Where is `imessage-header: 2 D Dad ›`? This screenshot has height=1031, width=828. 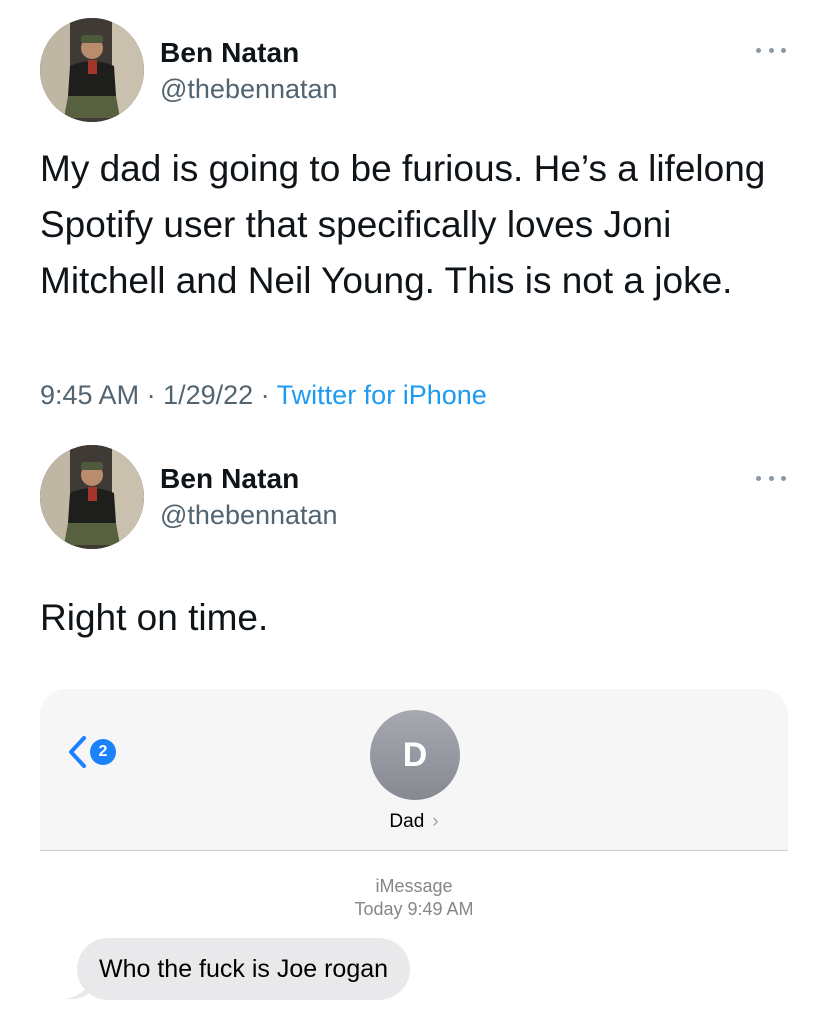 imessage-header: 2 D Dad › is located at coordinates (414, 770).